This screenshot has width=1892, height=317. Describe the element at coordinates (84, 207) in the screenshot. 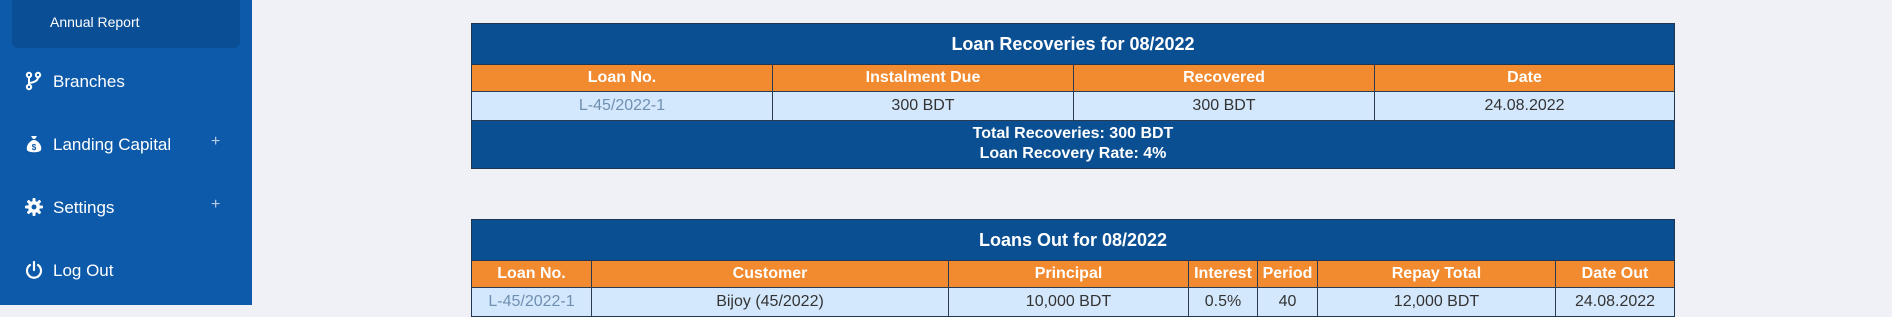

I see `sidebar-item-label: Settings` at that location.